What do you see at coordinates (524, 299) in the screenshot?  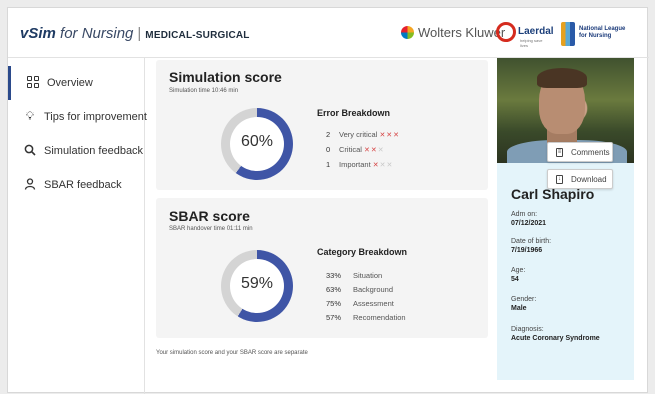 I see `gender-label: Gender:` at bounding box center [524, 299].